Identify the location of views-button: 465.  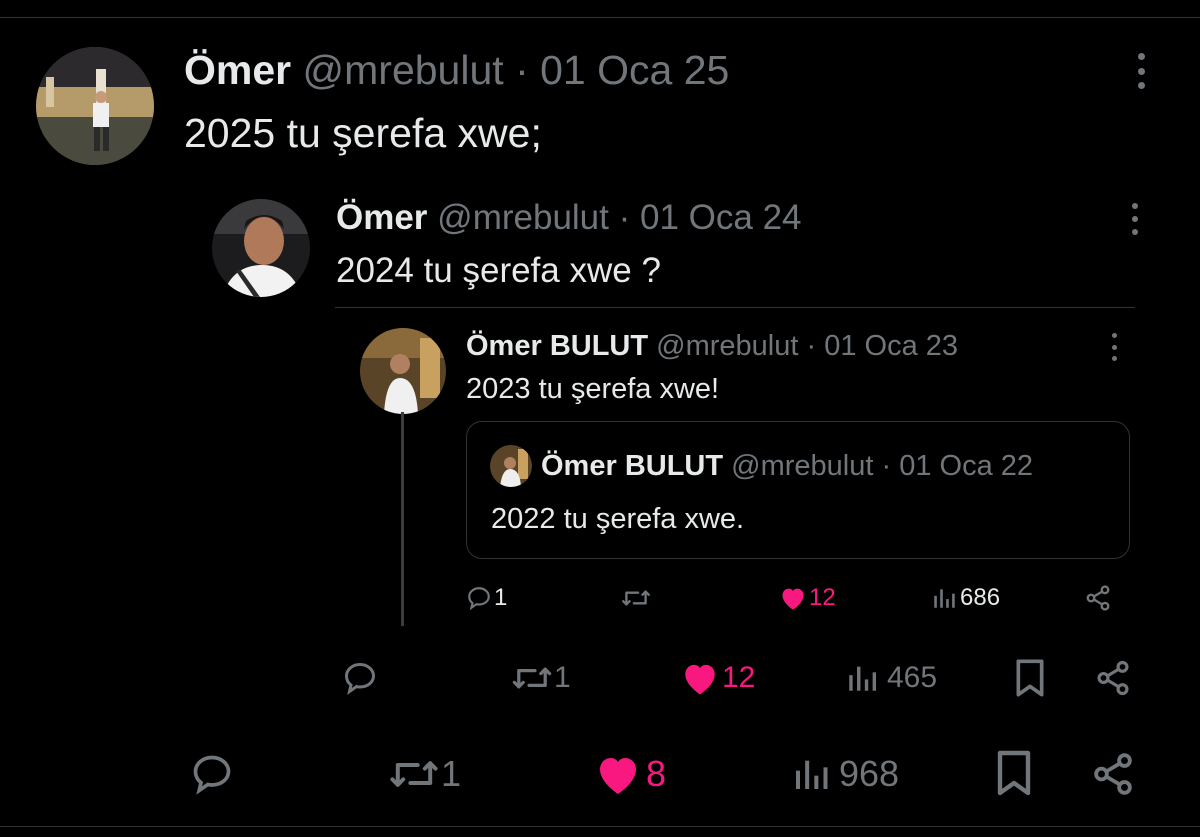
(891, 678).